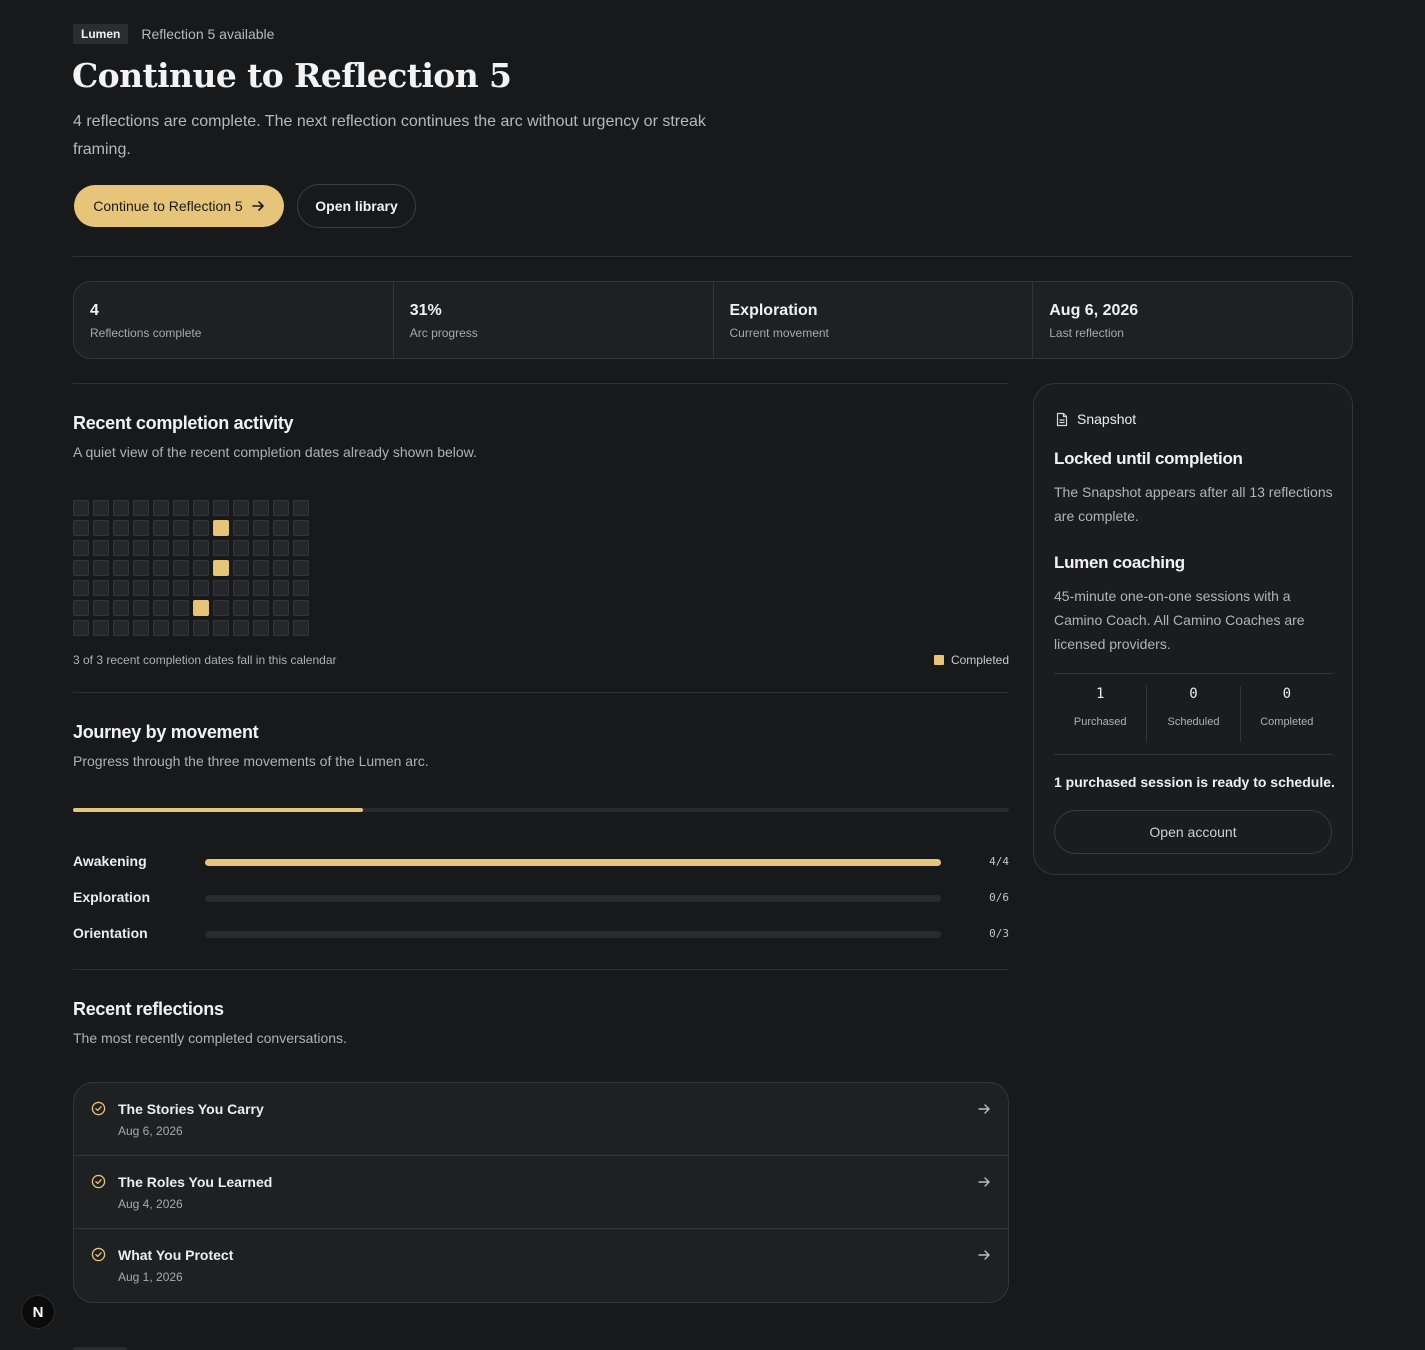 This screenshot has height=1350, width=1425. What do you see at coordinates (1148, 458) in the screenshot?
I see `snapshot-title: Locked until completion` at bounding box center [1148, 458].